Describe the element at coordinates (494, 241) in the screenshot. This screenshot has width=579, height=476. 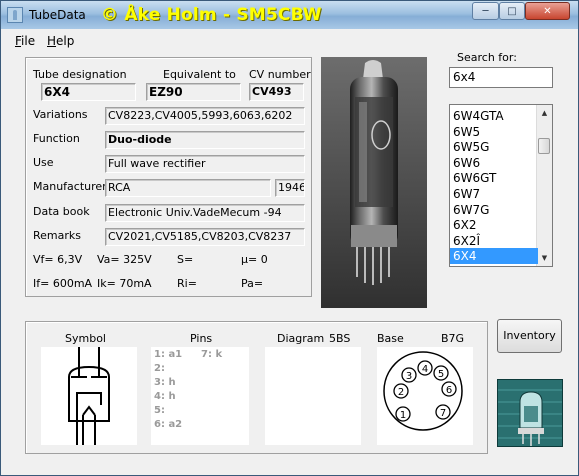
I see `list-item: 6X2Î` at that location.